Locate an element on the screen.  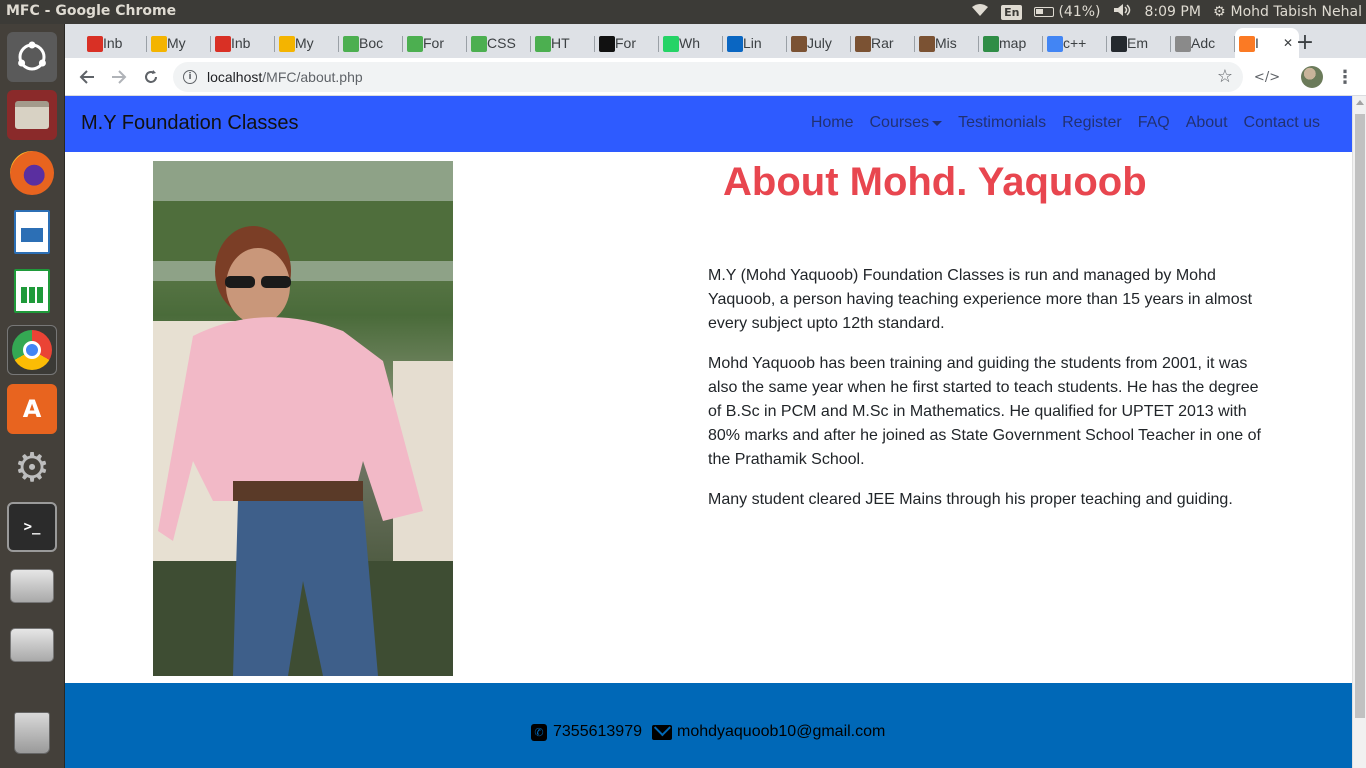
tab: Boc is located at coordinates (371, 43).